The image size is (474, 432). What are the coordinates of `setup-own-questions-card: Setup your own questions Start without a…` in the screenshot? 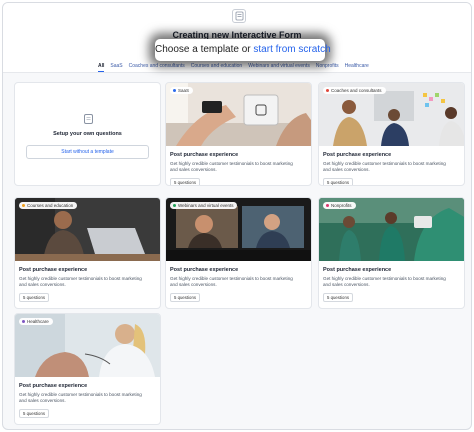 It's located at (87, 134).